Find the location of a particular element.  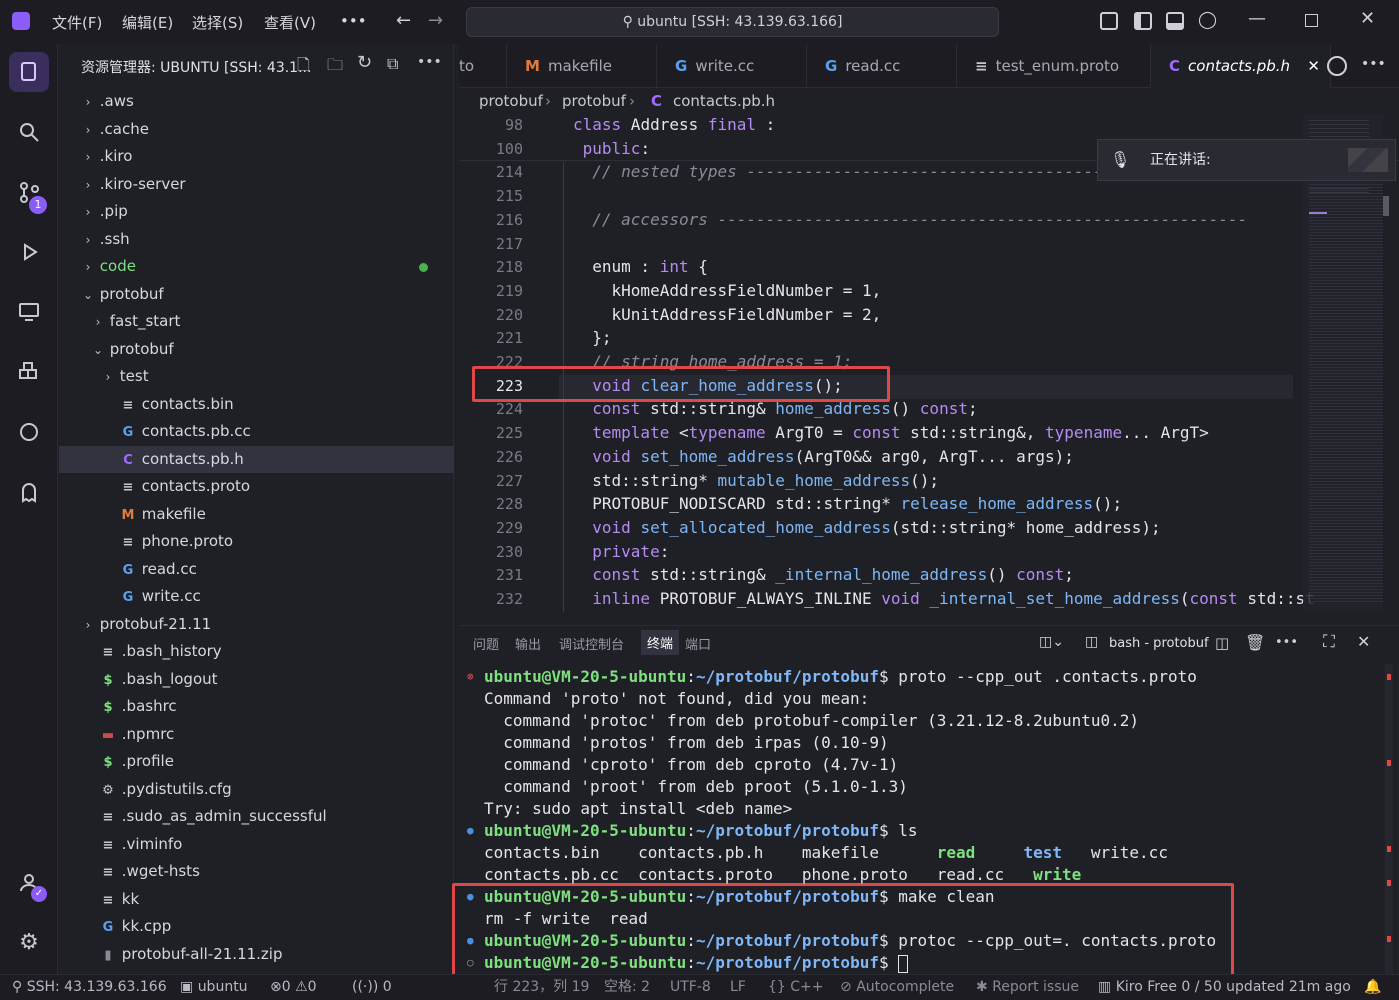

tree-item: ≡ .bash_history is located at coordinates (256, 651).